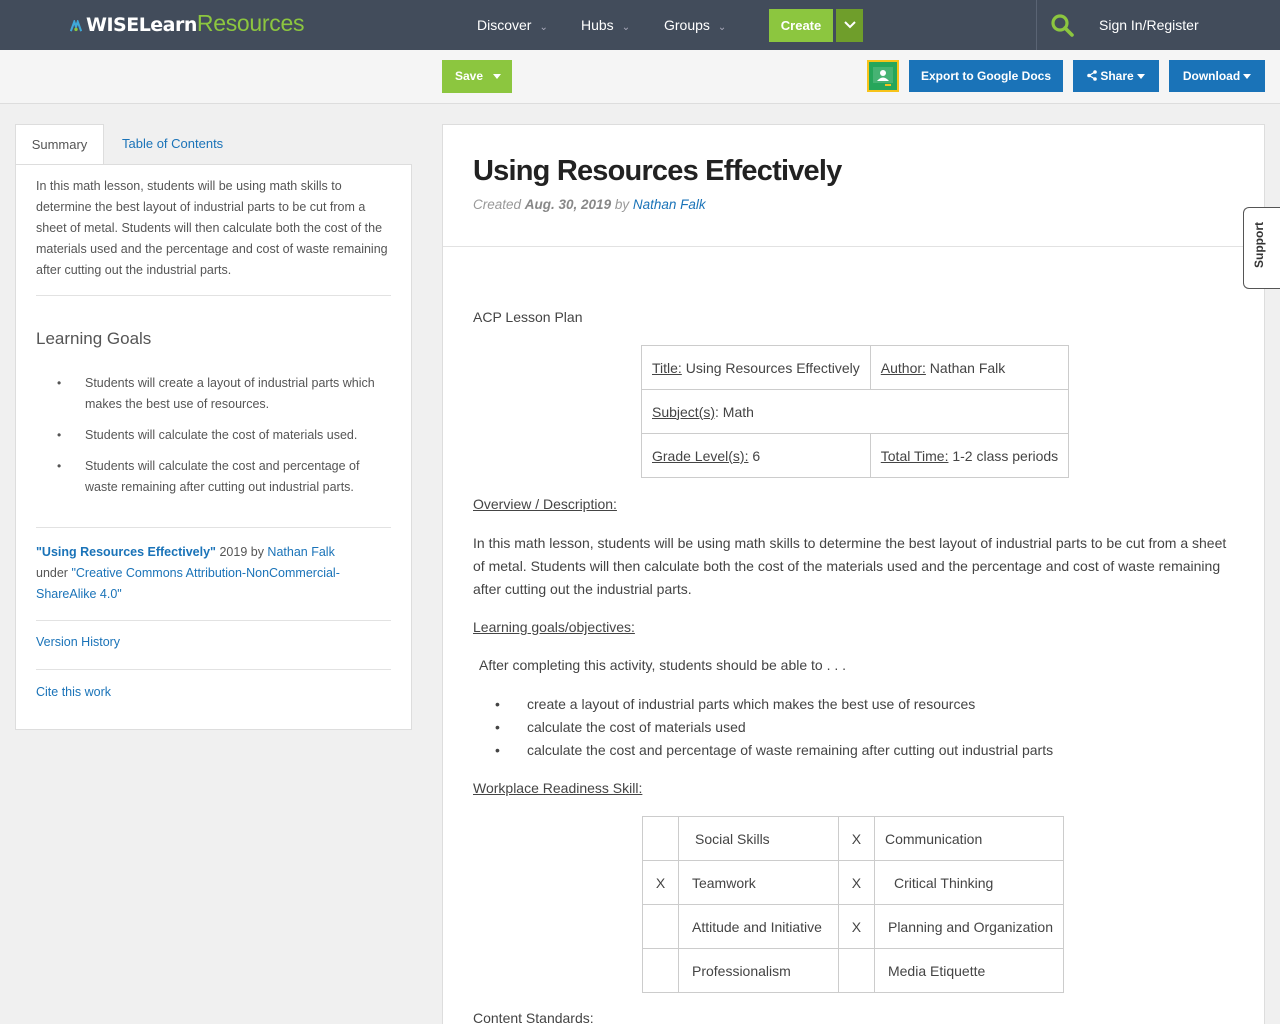  Describe the element at coordinates (969, 838) in the screenshot. I see `skill-name: Communication` at that location.